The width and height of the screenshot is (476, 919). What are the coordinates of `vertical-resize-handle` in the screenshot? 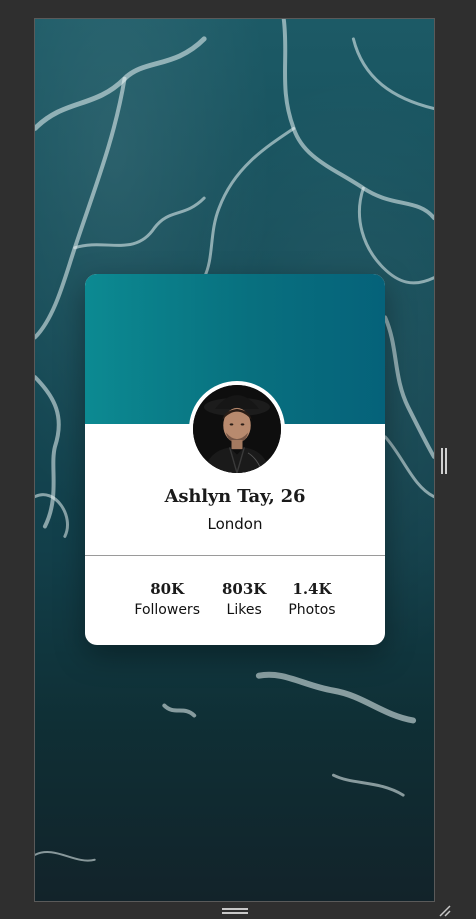 It's located at (235, 911).